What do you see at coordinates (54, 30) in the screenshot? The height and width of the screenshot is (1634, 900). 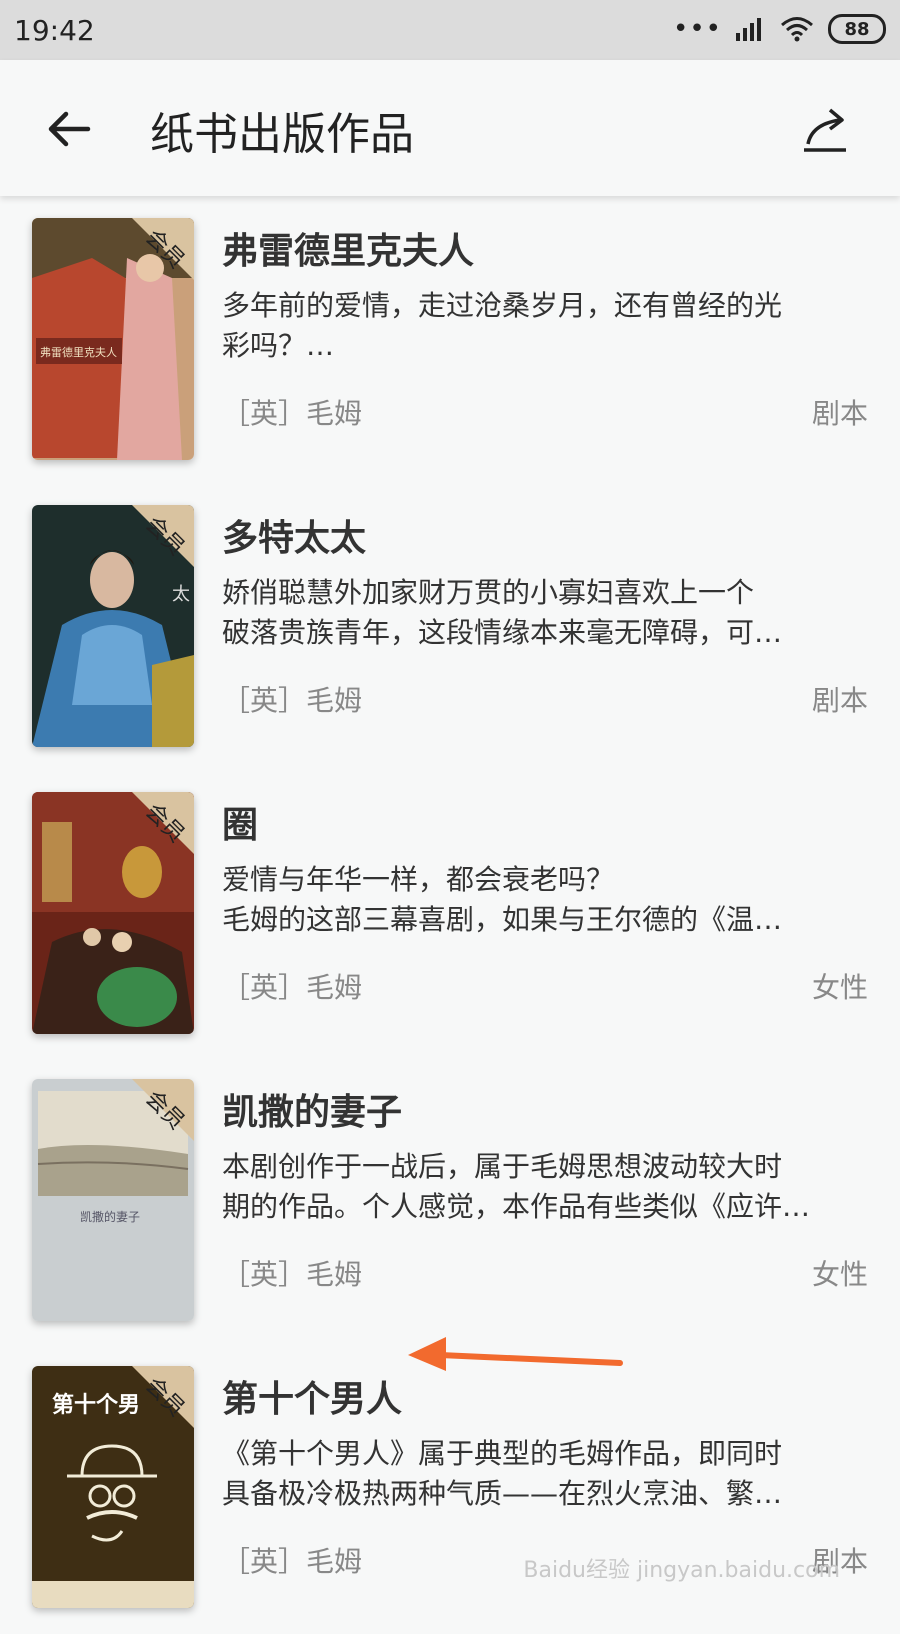 I see `status-time: 19:42` at bounding box center [54, 30].